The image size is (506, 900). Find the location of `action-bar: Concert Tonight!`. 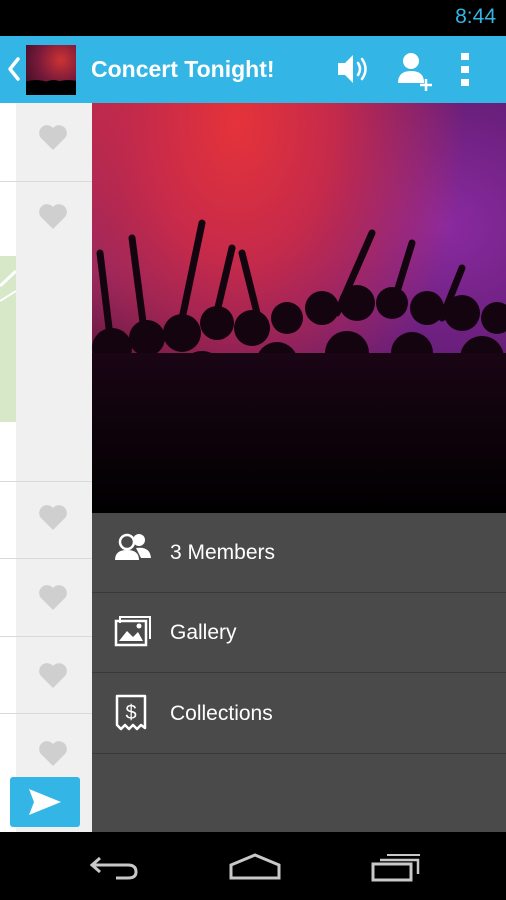

action-bar: Concert Tonight! is located at coordinates (253, 69).